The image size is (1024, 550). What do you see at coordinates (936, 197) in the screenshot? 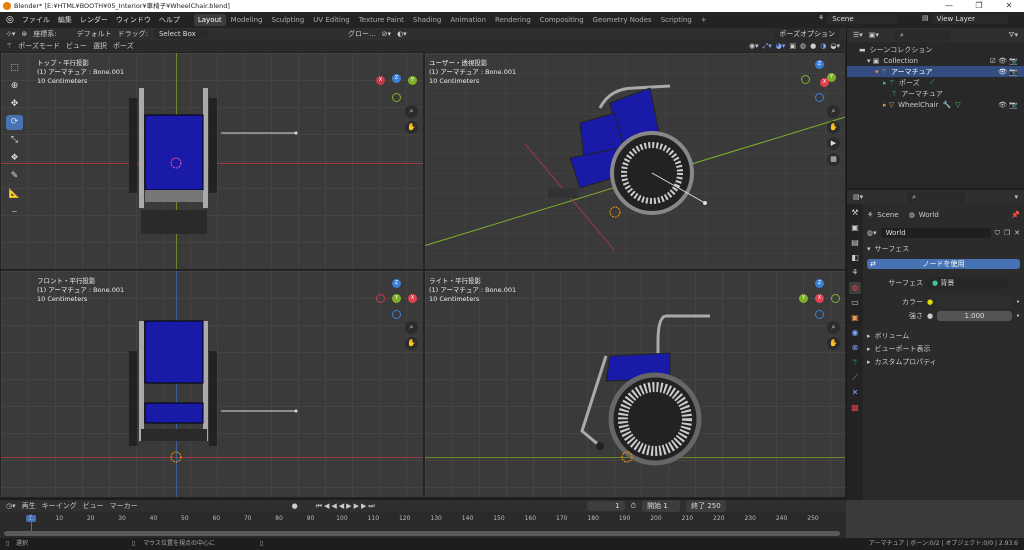
I see `properties-search: ⌕` at bounding box center [936, 197].